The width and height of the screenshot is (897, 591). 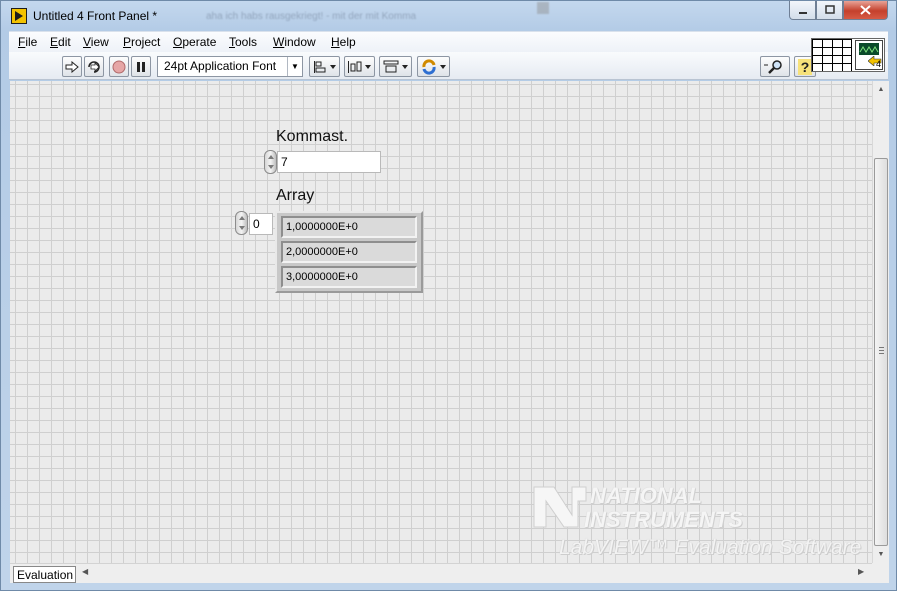 I want to click on align-objects-button, so click(x=324, y=66).